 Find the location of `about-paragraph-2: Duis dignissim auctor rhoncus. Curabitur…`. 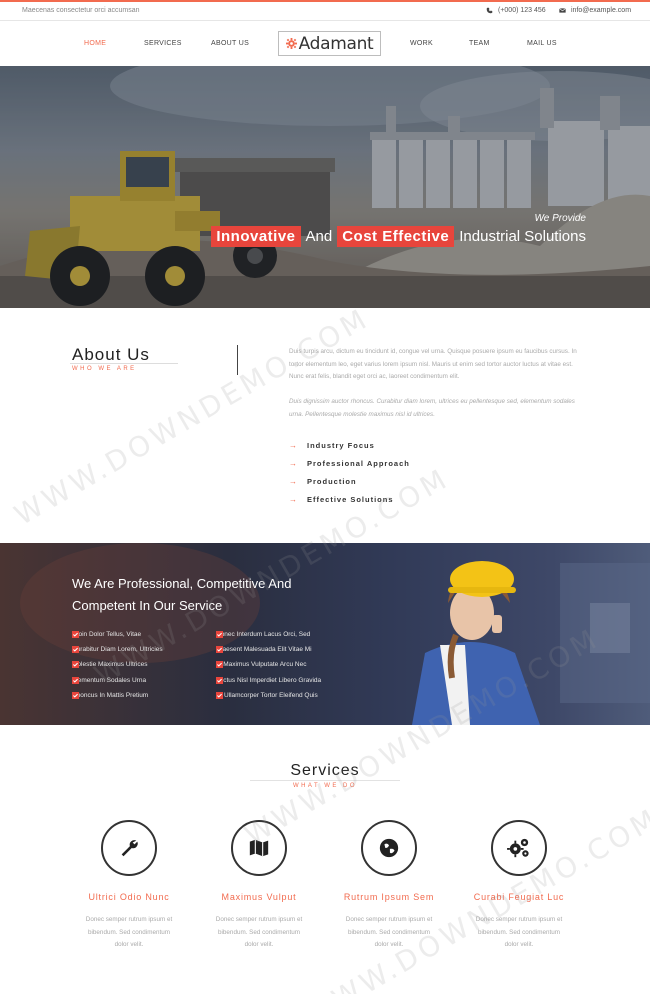

about-paragraph-2: Duis dignissim auctor rhoncus. Curabitur… is located at coordinates (432, 408).